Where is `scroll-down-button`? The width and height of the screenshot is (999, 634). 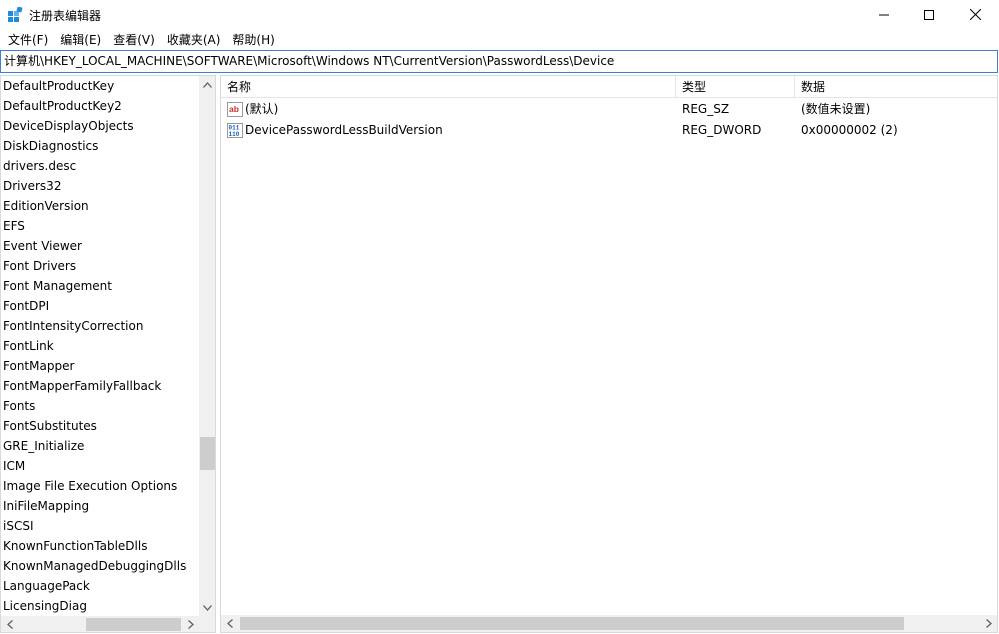
scroll-down-button is located at coordinates (207, 607).